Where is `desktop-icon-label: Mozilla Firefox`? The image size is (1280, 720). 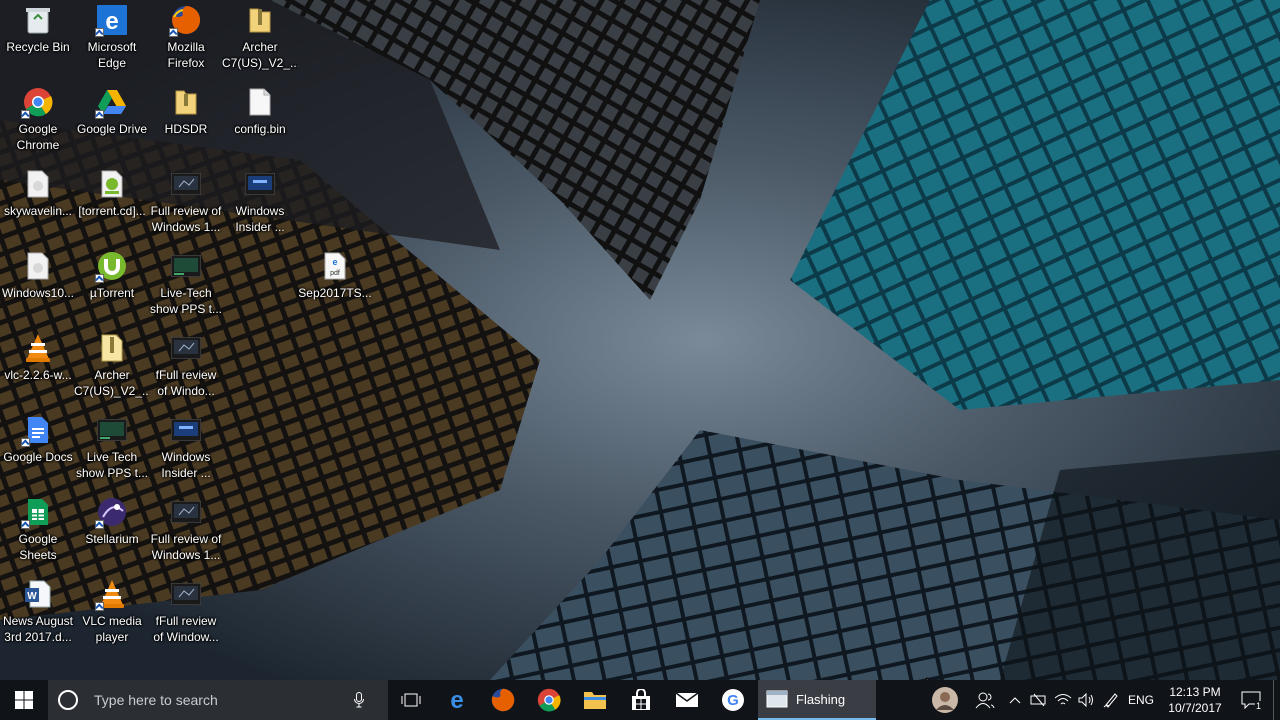 desktop-icon-label: Mozilla Firefox is located at coordinates (186, 55).